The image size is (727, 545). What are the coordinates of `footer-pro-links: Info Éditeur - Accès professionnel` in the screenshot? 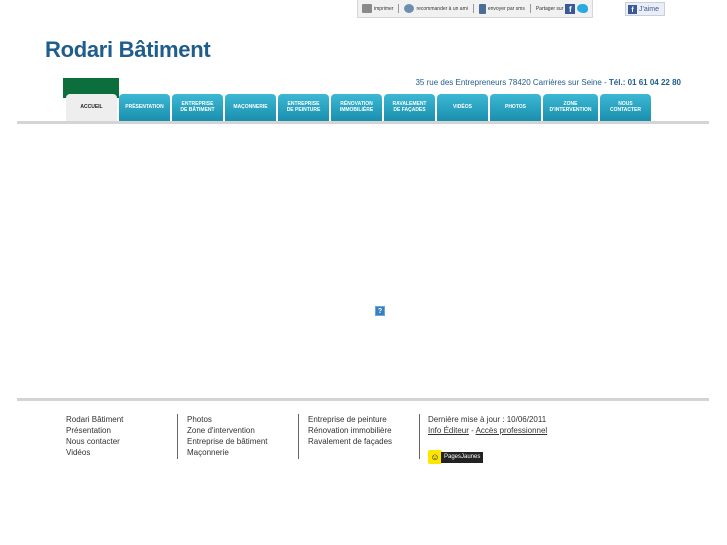 It's located at (487, 430).